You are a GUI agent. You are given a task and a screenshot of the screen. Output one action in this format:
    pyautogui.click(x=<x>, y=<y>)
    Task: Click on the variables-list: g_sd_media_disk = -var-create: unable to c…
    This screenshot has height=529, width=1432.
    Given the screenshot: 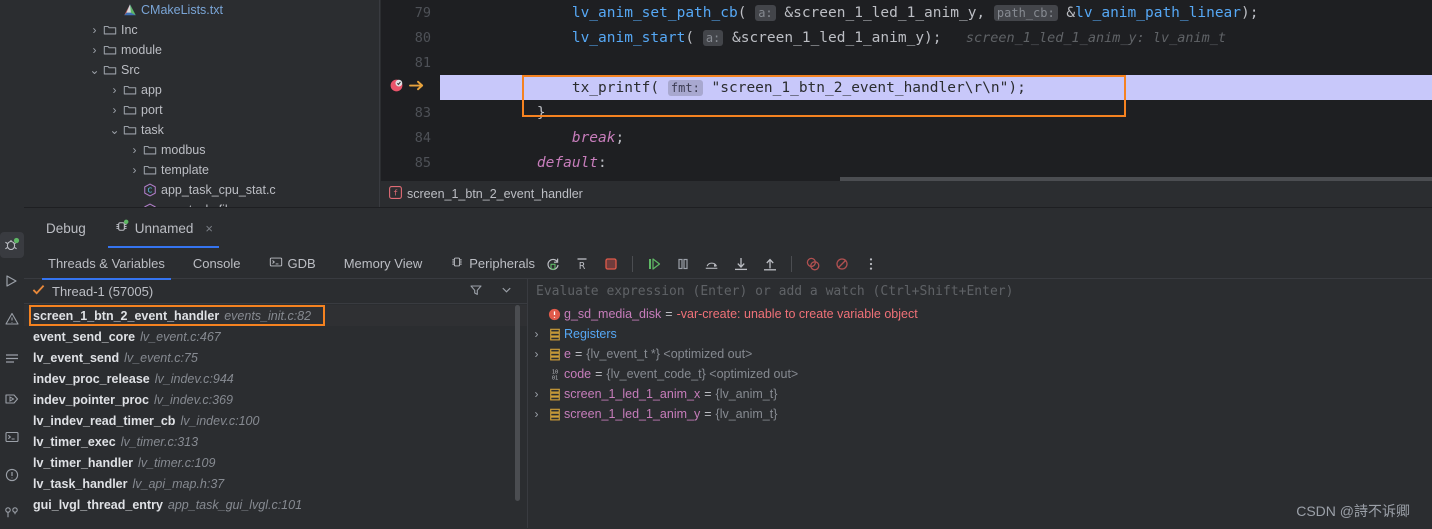 What is the action you would take?
    pyautogui.click(x=980, y=364)
    